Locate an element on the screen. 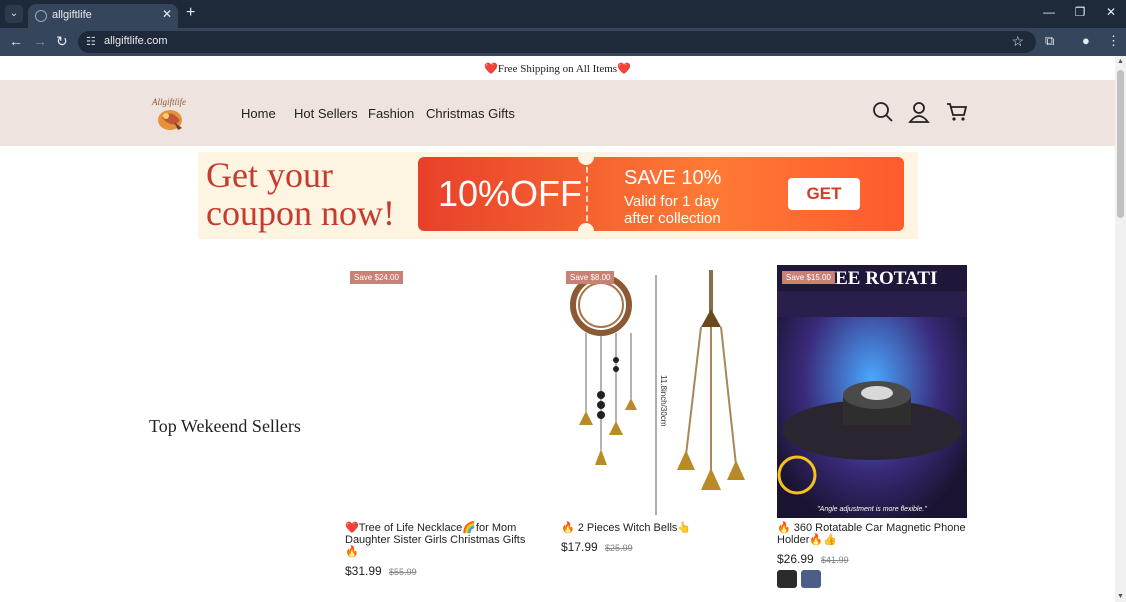 This screenshot has height=602, width=1126. tab-title: allgiftlife is located at coordinates (72, 15).